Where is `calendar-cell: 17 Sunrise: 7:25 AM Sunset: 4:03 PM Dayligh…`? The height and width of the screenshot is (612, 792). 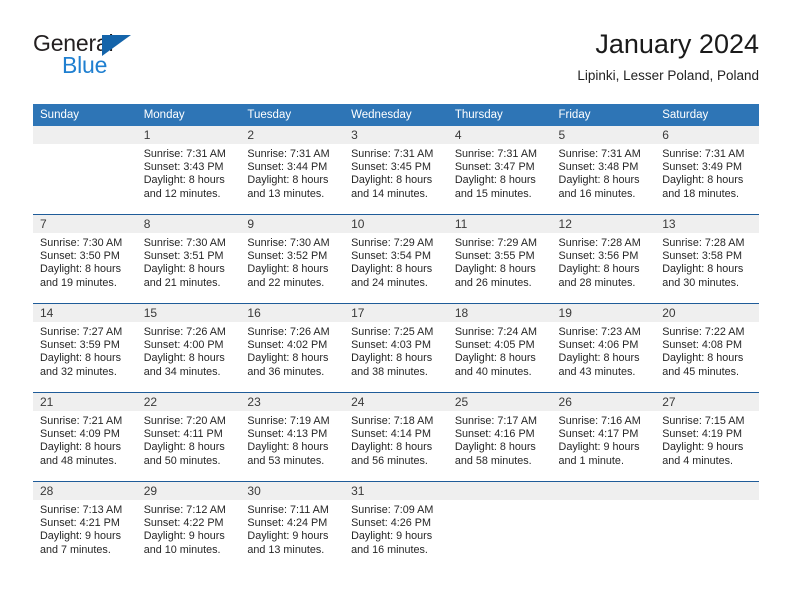 calendar-cell: 17 Sunrise: 7:25 AM Sunset: 4:03 PM Dayligh… is located at coordinates (396, 348).